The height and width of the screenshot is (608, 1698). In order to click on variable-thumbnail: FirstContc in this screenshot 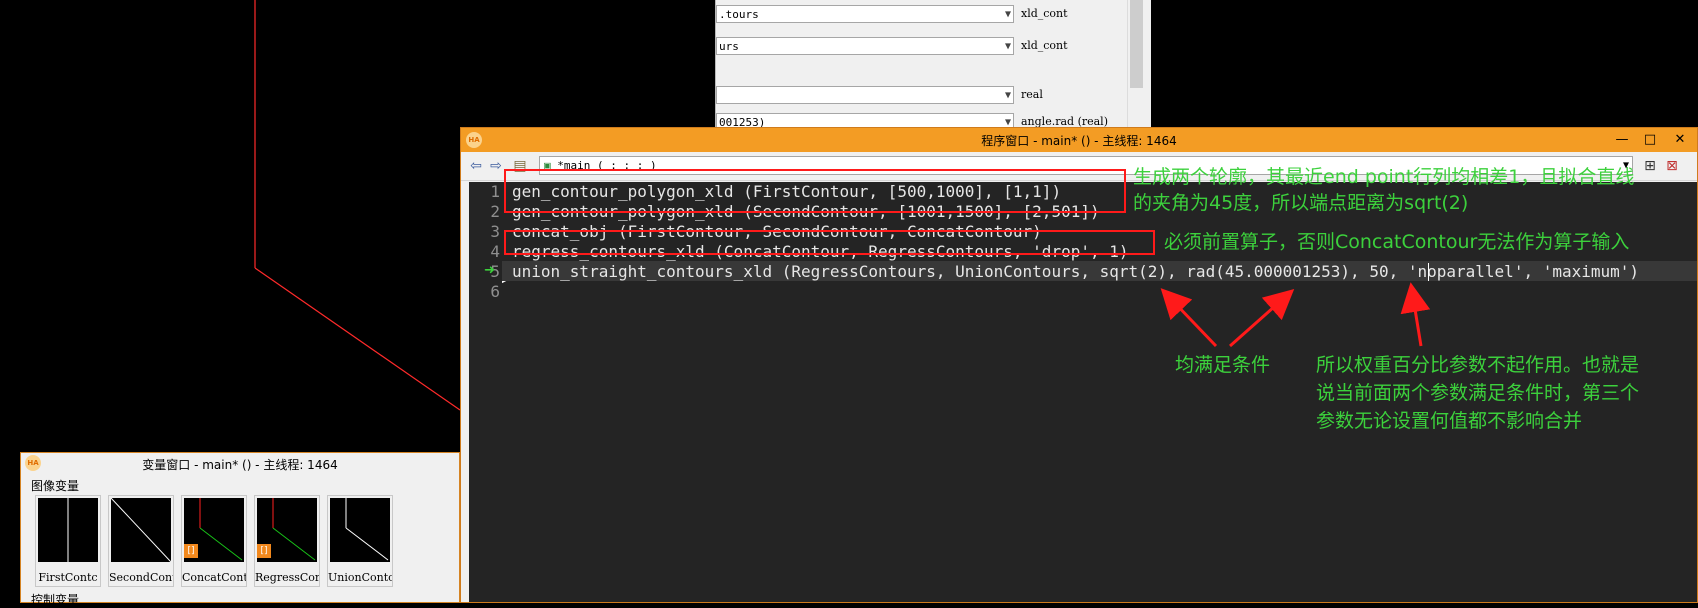, I will do `click(68, 541)`.